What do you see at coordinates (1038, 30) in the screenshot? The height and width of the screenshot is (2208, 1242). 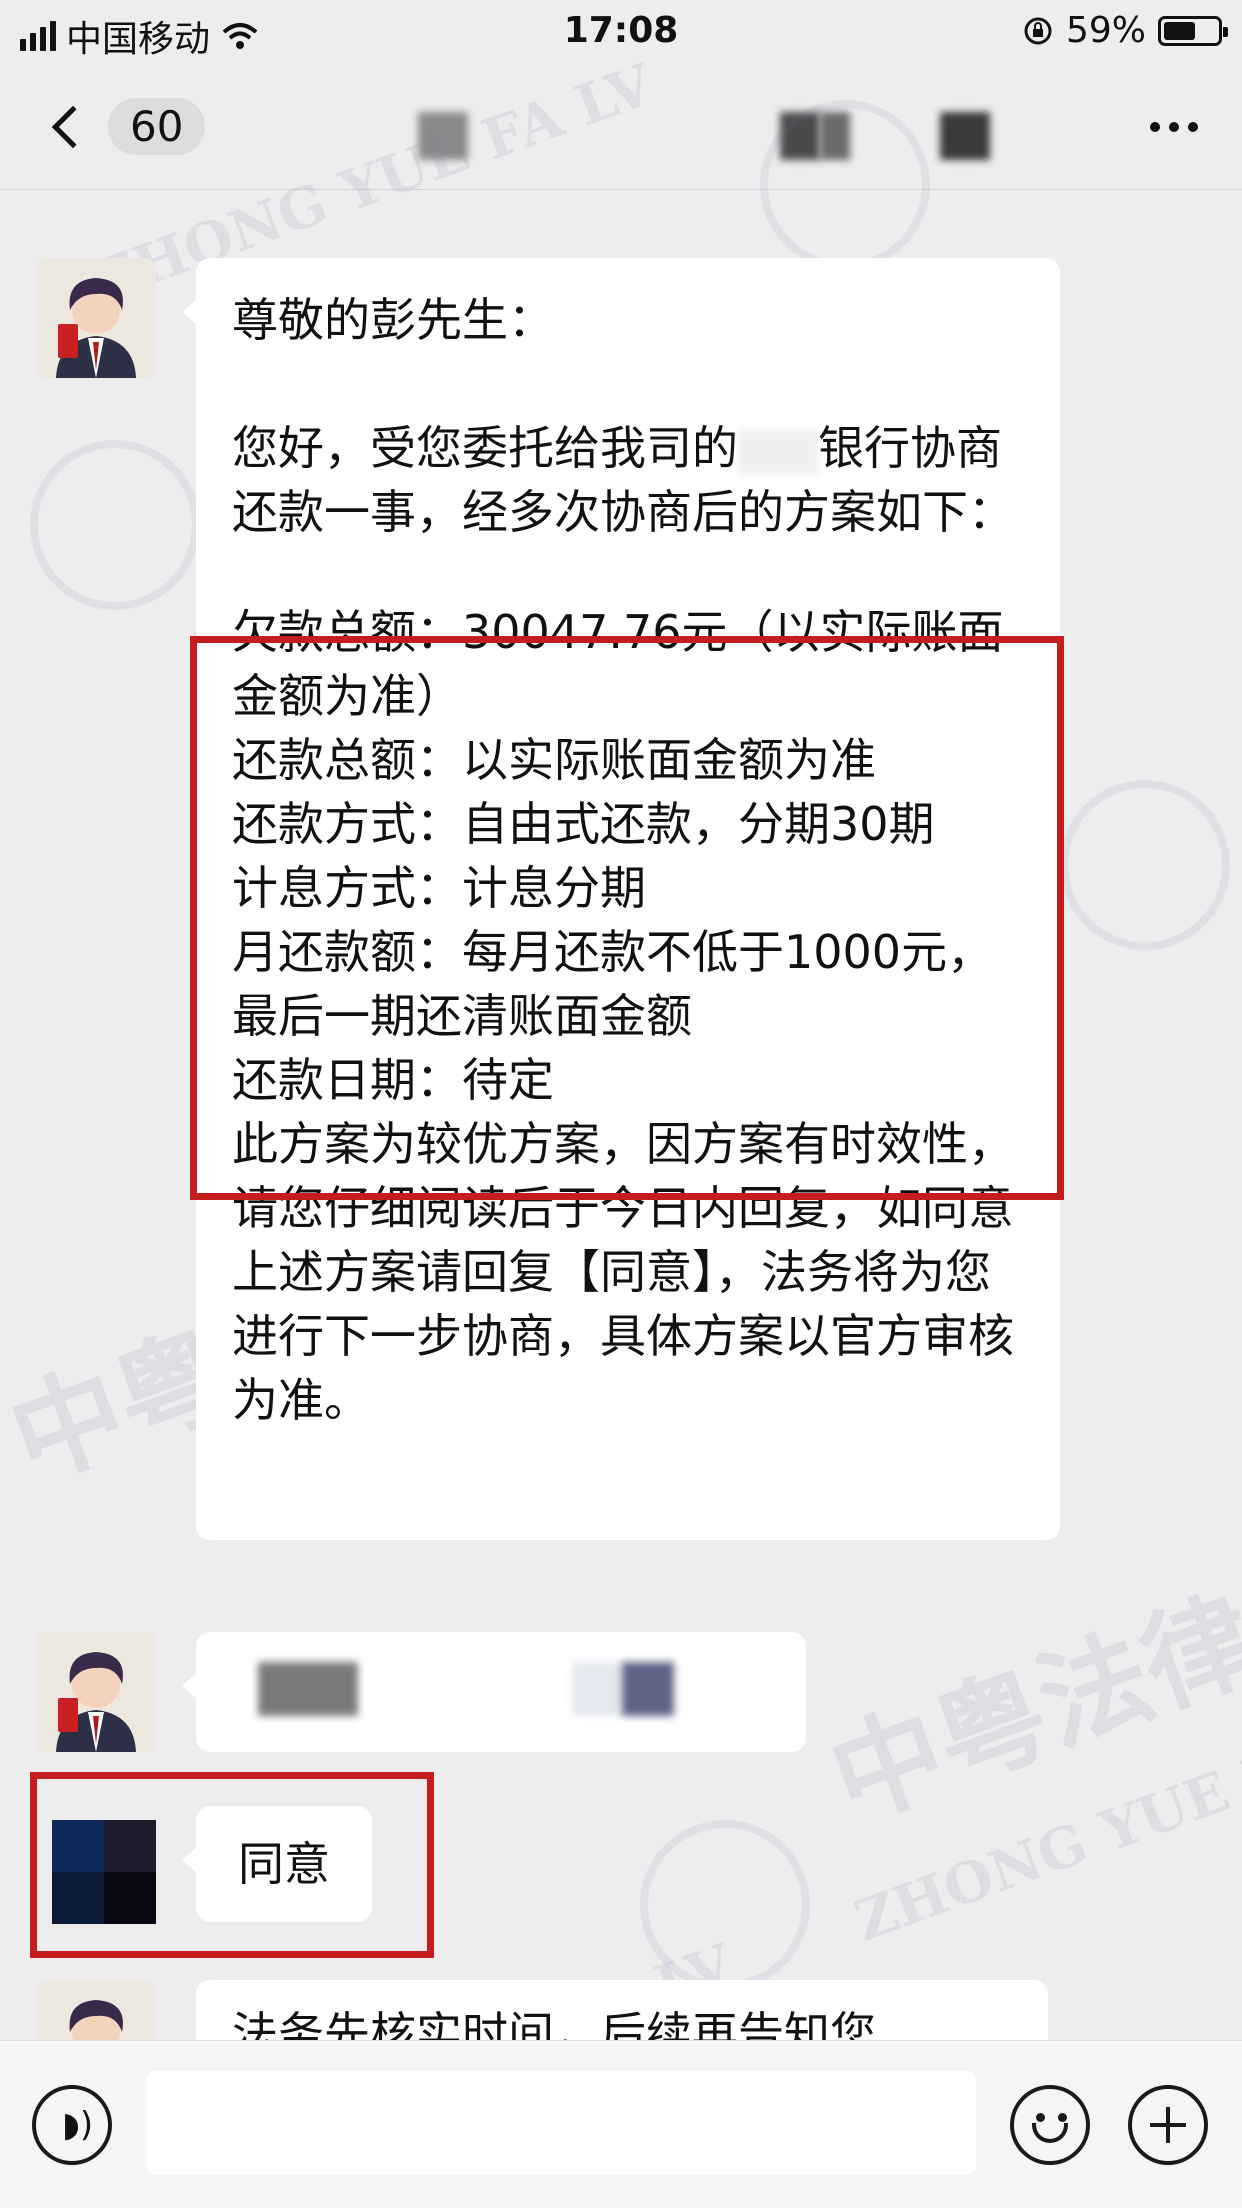 I see `rotation-lock-icon` at bounding box center [1038, 30].